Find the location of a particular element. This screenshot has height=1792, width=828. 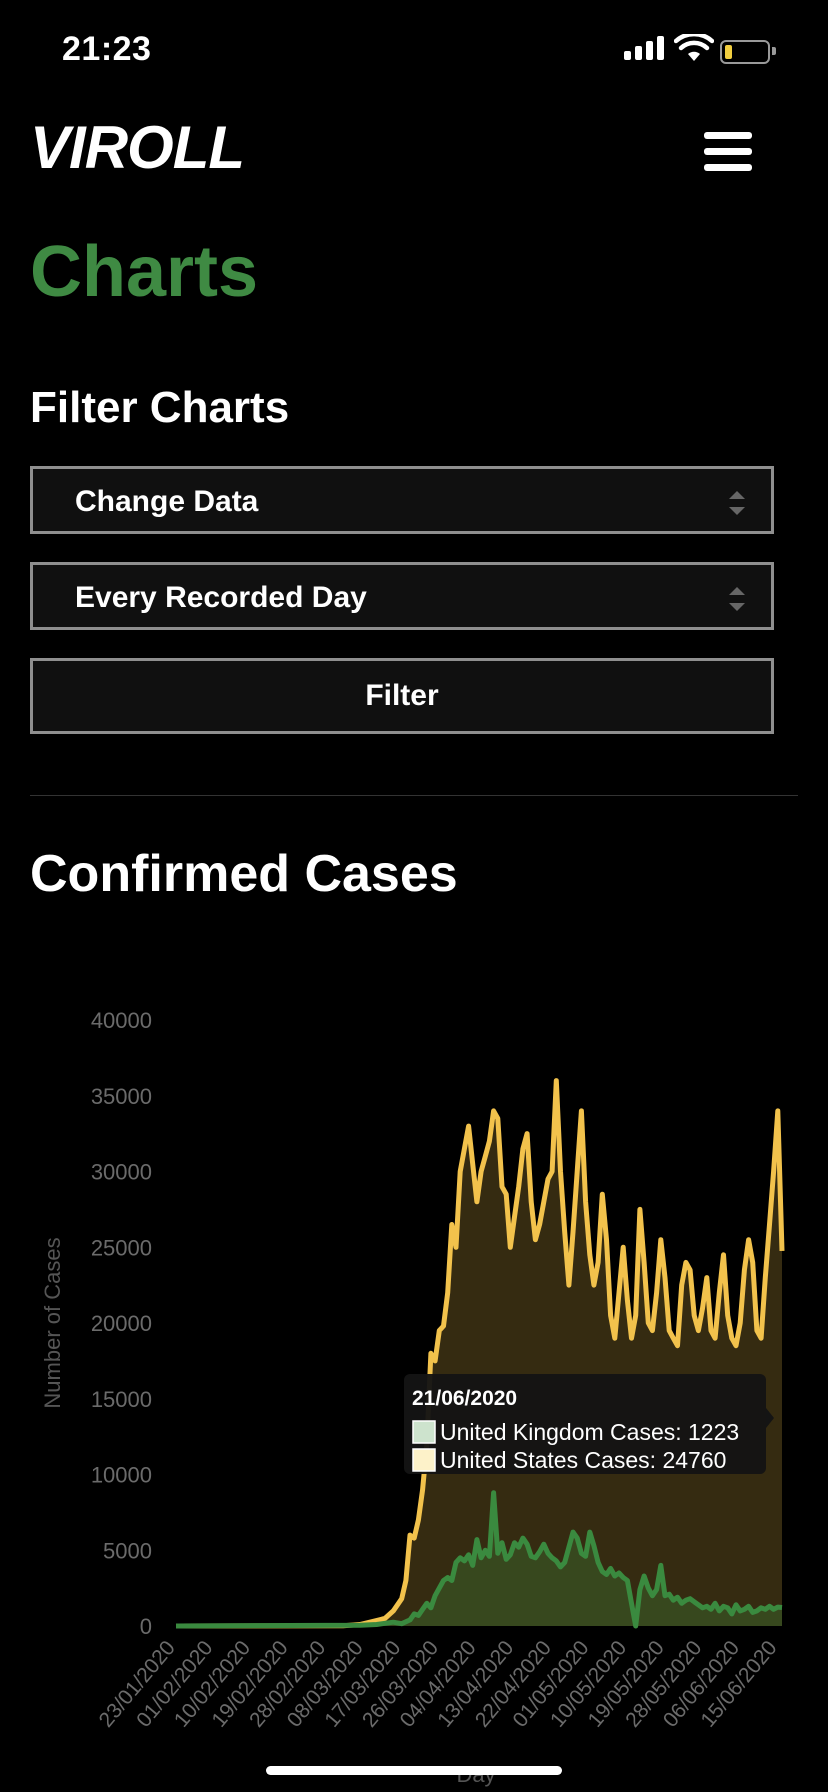

y-tick-label: 5000 is located at coordinates (127, 1550).